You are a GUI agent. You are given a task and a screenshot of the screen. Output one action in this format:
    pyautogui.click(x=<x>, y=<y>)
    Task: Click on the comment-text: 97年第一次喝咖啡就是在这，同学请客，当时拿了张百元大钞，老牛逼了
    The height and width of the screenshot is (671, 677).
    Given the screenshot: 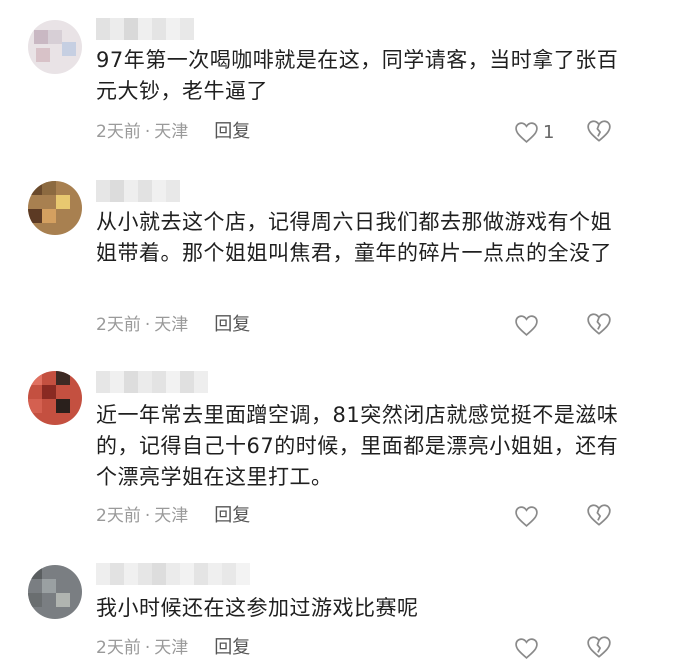 What is the action you would take?
    pyautogui.click(x=357, y=75)
    